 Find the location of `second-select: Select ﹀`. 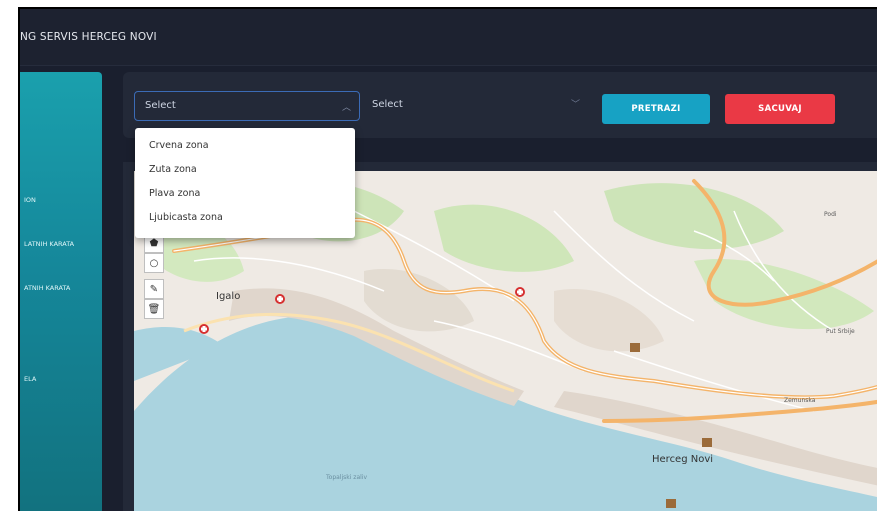

second-select: Select ﹀ is located at coordinates (476, 106).